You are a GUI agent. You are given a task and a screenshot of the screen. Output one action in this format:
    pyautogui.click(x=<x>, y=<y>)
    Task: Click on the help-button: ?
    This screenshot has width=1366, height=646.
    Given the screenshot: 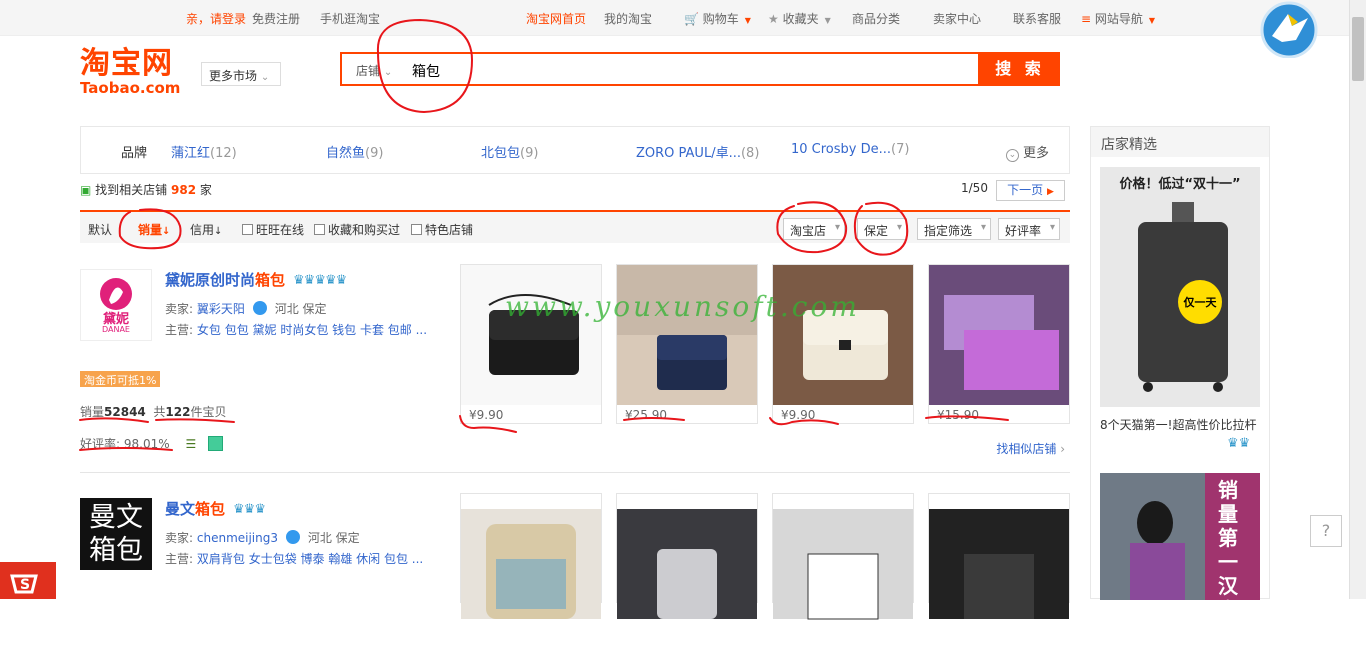 What is the action you would take?
    pyautogui.click(x=1326, y=531)
    